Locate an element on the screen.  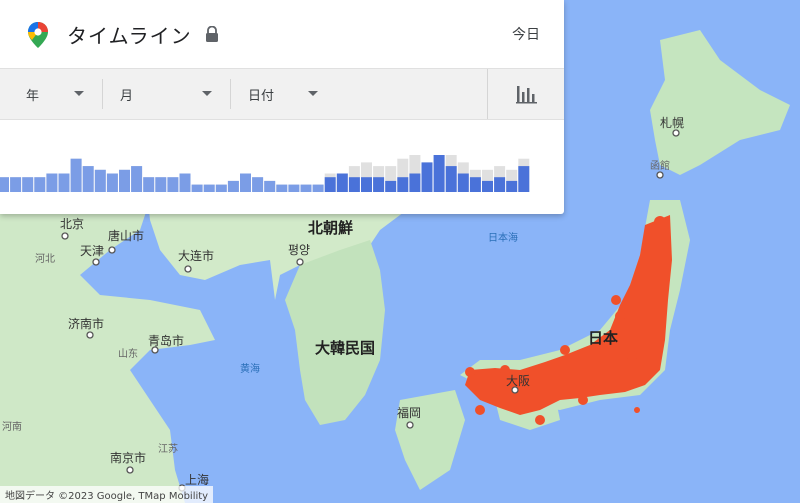
today-button: 今日 is located at coordinates (526, 34).